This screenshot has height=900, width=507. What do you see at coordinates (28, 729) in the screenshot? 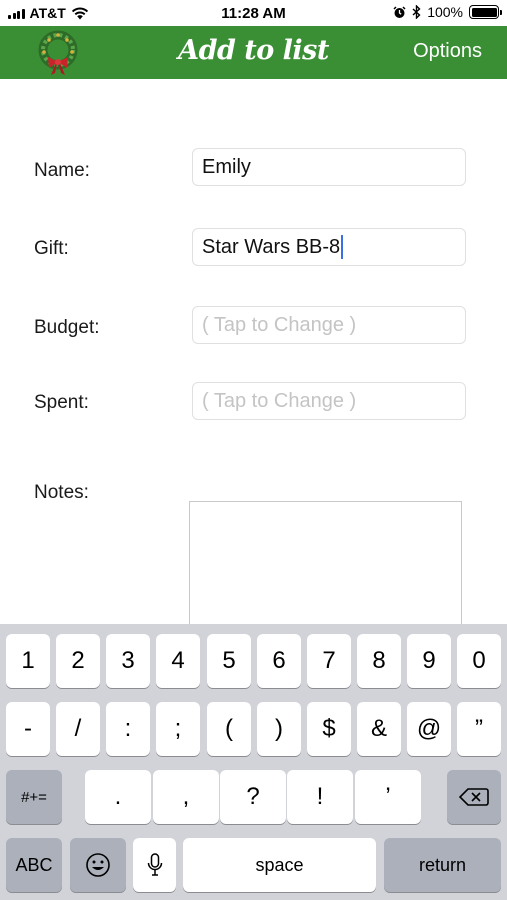
I see `key-hyphen: -` at bounding box center [28, 729].